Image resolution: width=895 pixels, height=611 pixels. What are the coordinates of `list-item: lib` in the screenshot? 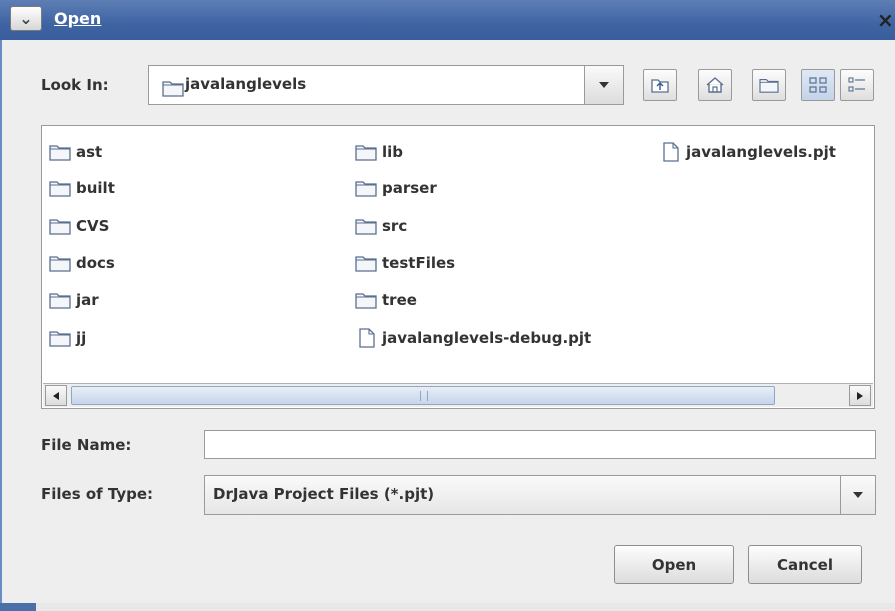 It's located at (378, 152).